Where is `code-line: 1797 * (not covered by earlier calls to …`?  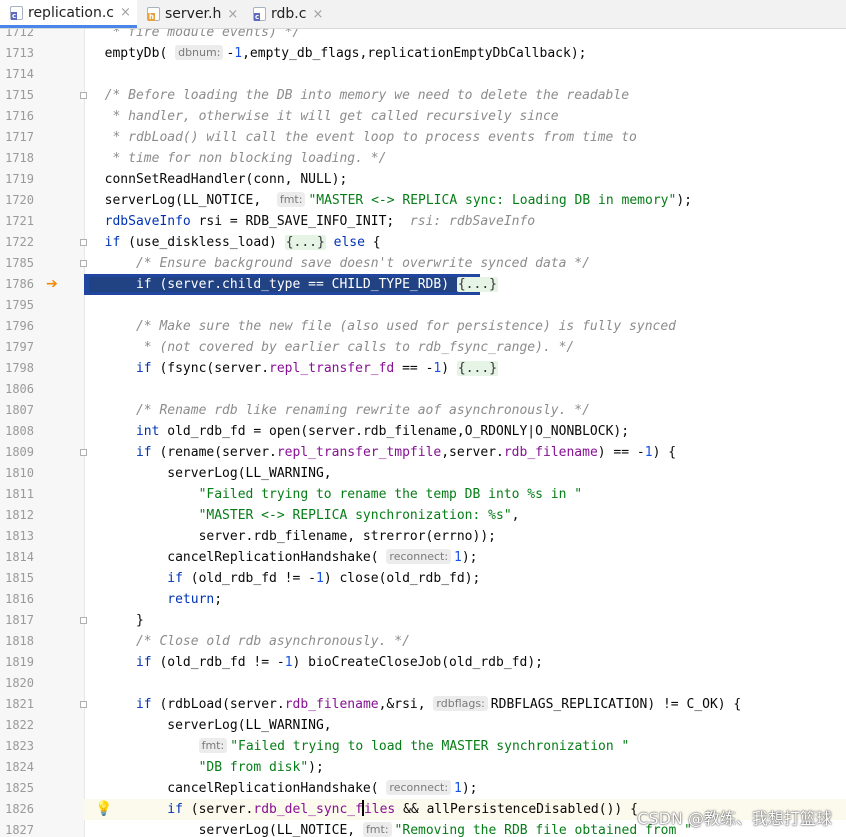
code-line: 1797 * (not covered by earlier calls to … is located at coordinates (423, 347).